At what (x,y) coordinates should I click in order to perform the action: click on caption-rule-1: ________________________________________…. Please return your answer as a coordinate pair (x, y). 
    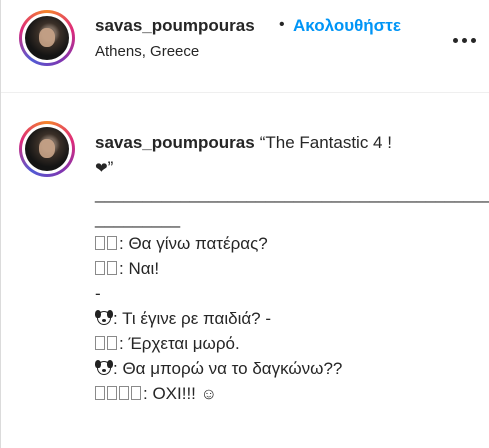
    Looking at the image, I should click on (292, 193).